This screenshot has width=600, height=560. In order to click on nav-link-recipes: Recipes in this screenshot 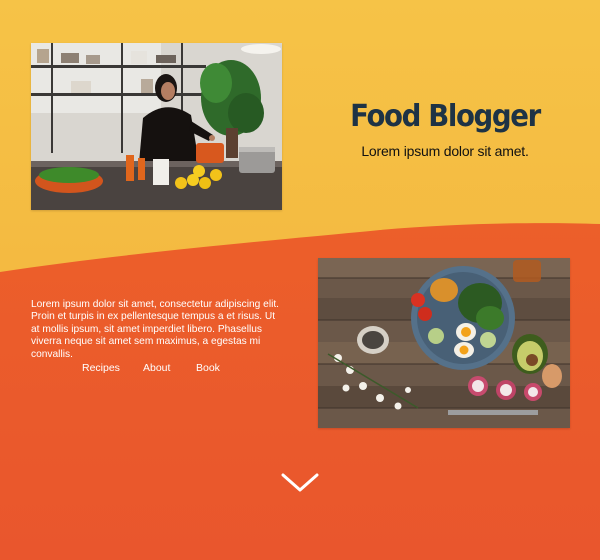, I will do `click(101, 368)`.